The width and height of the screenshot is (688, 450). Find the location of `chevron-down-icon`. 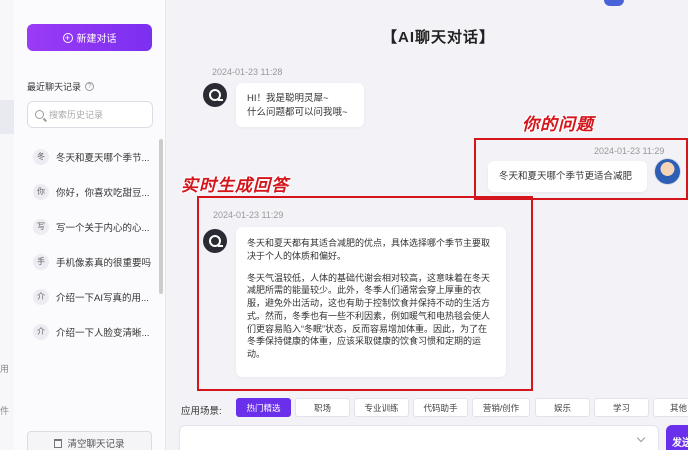

chevron-down-icon is located at coordinates (641, 438).